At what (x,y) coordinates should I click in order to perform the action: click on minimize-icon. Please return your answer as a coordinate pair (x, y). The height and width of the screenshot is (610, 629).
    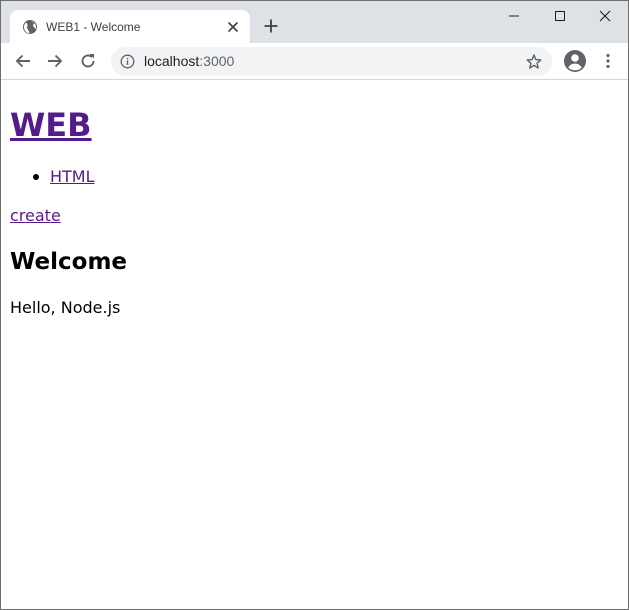
    Looking at the image, I should click on (514, 16).